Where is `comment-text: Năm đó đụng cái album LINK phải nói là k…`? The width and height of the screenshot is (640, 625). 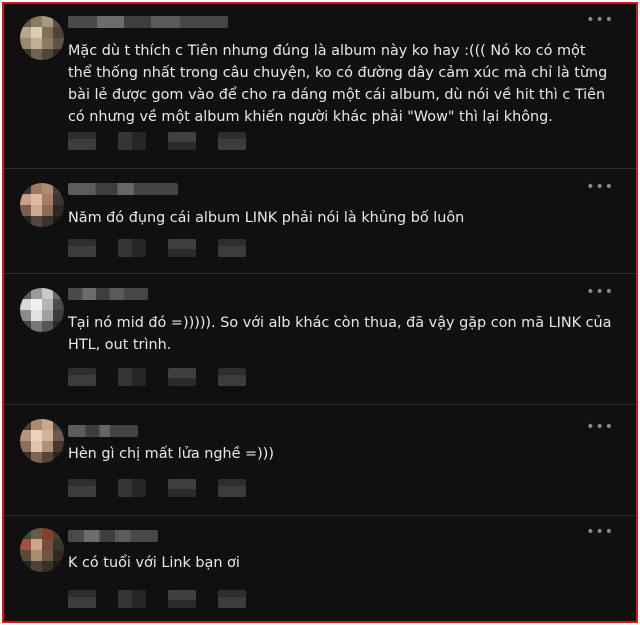
comment-text: Năm đó đụng cái album LINK phải nói là k… is located at coordinates (266, 218).